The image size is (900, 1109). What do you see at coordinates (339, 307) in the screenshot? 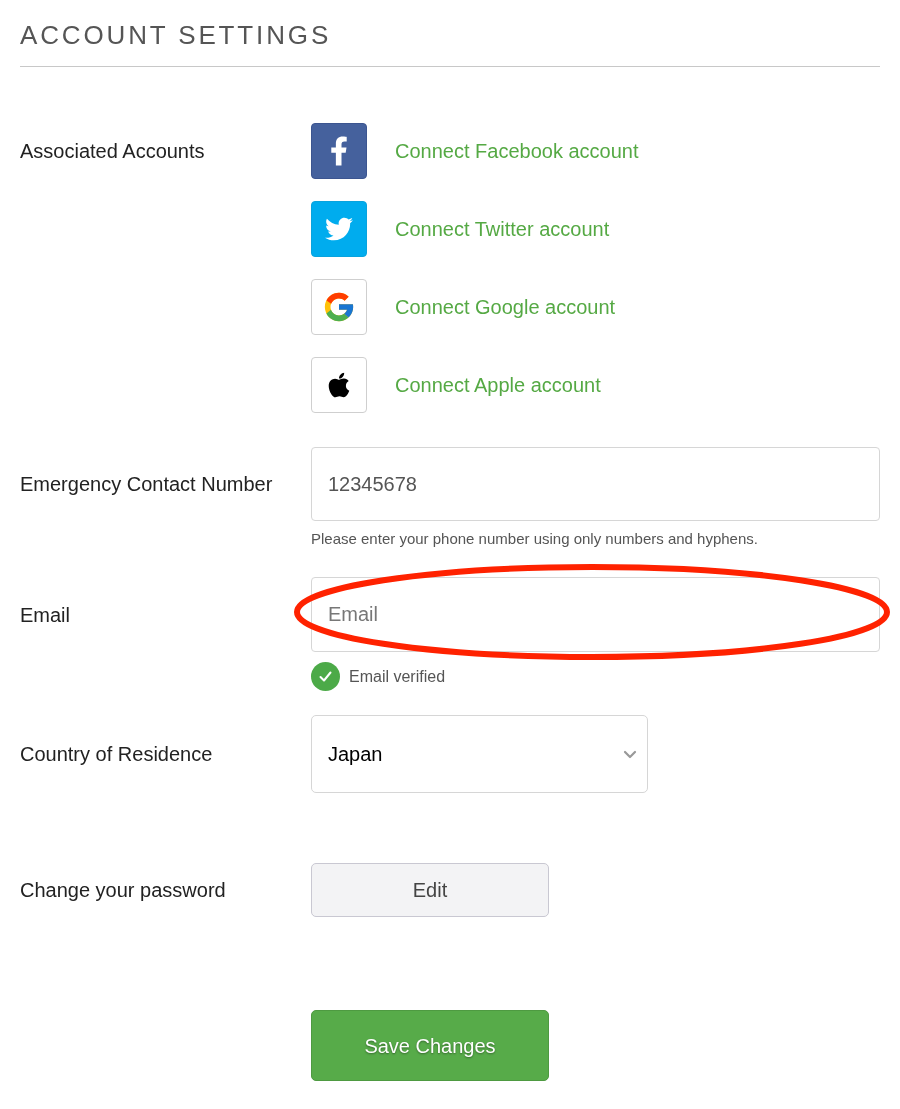
I see `g-logo-icon` at bounding box center [339, 307].